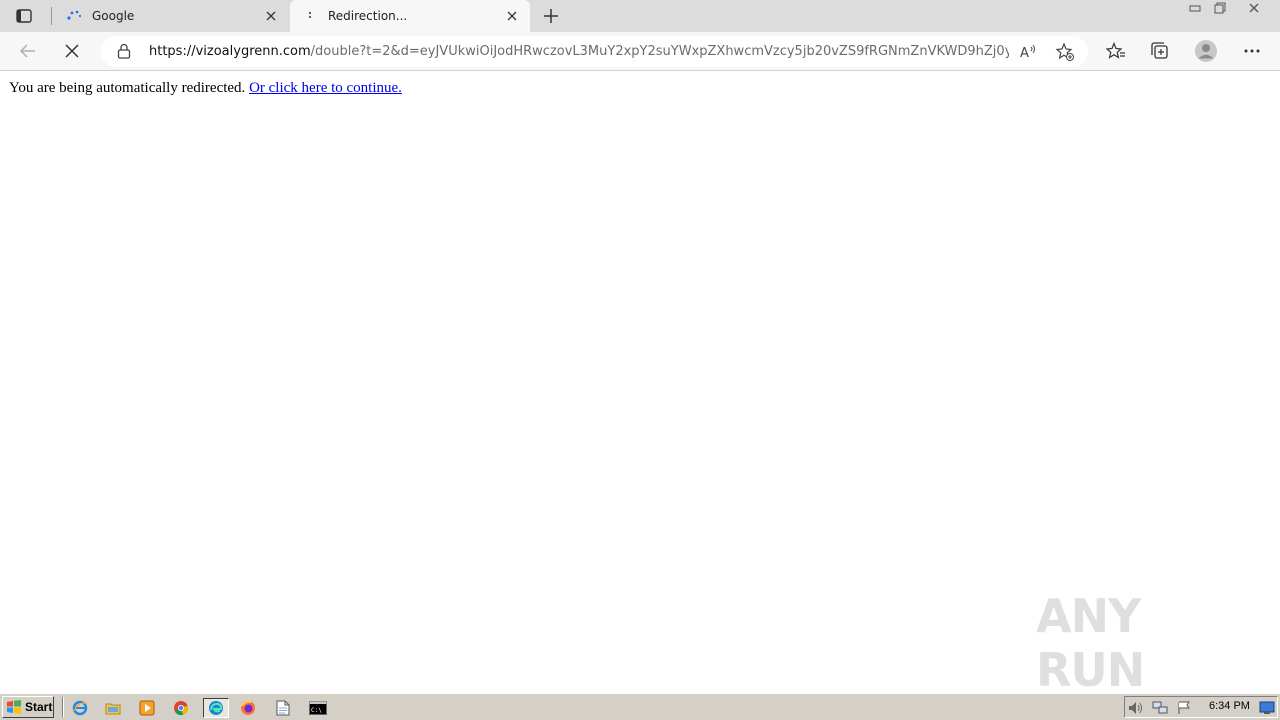 The height and width of the screenshot is (720, 1280). I want to click on tab-title: Google, so click(113, 16).